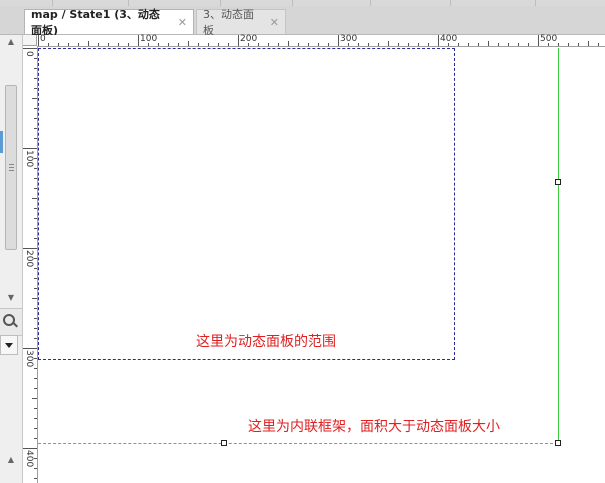  What do you see at coordinates (558, 182) in the screenshot?
I see `resize-handle-right` at bounding box center [558, 182].